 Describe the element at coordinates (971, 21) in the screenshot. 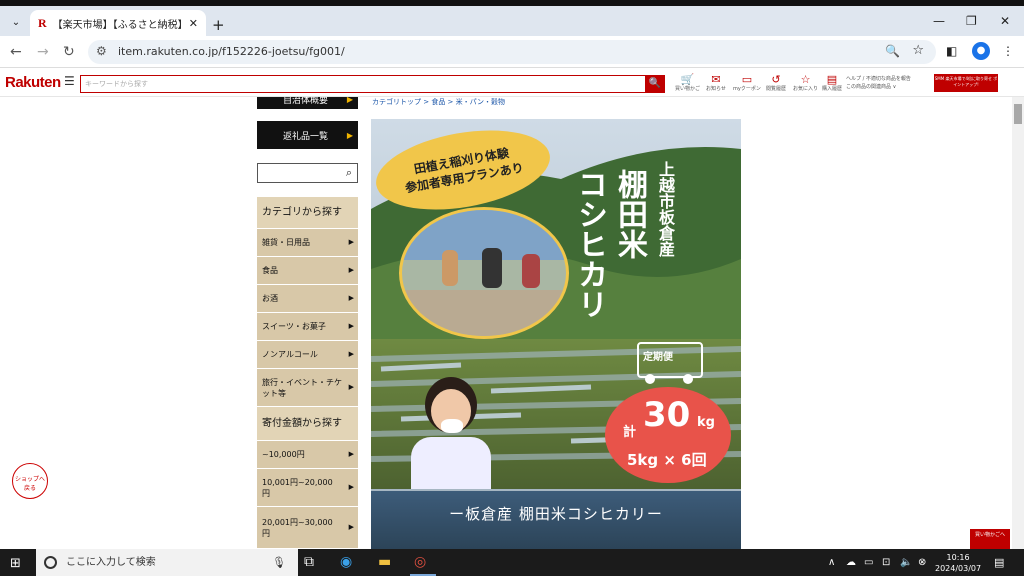

I see `restore-icon: ❐` at that location.